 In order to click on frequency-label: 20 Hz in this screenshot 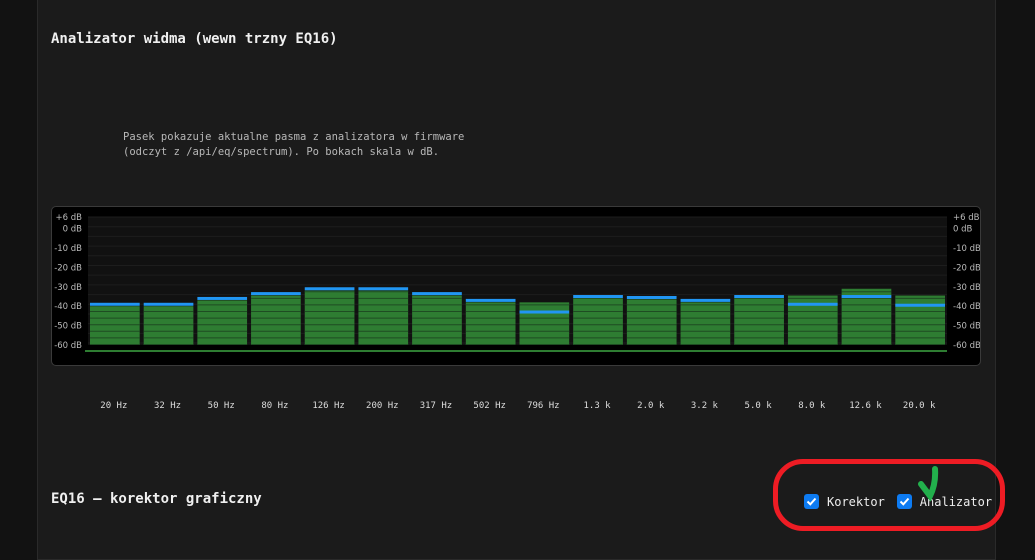, I will do `click(114, 406)`.